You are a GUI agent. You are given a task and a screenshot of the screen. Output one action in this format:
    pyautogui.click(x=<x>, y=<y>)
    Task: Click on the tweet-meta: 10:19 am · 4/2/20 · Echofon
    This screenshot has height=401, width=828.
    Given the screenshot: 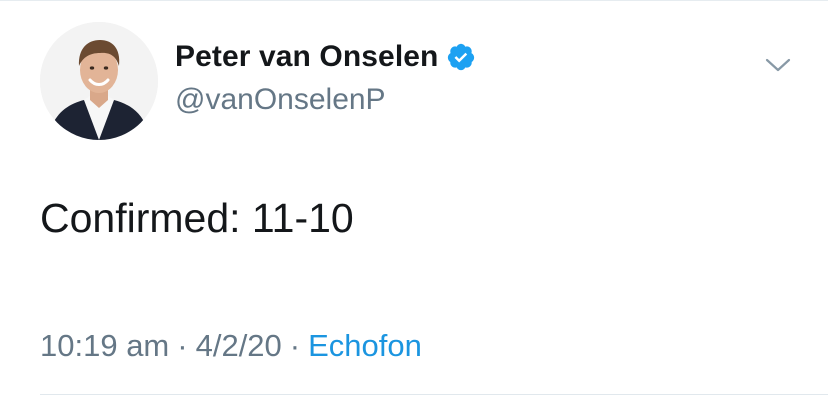 What is the action you would take?
    pyautogui.click(x=231, y=346)
    